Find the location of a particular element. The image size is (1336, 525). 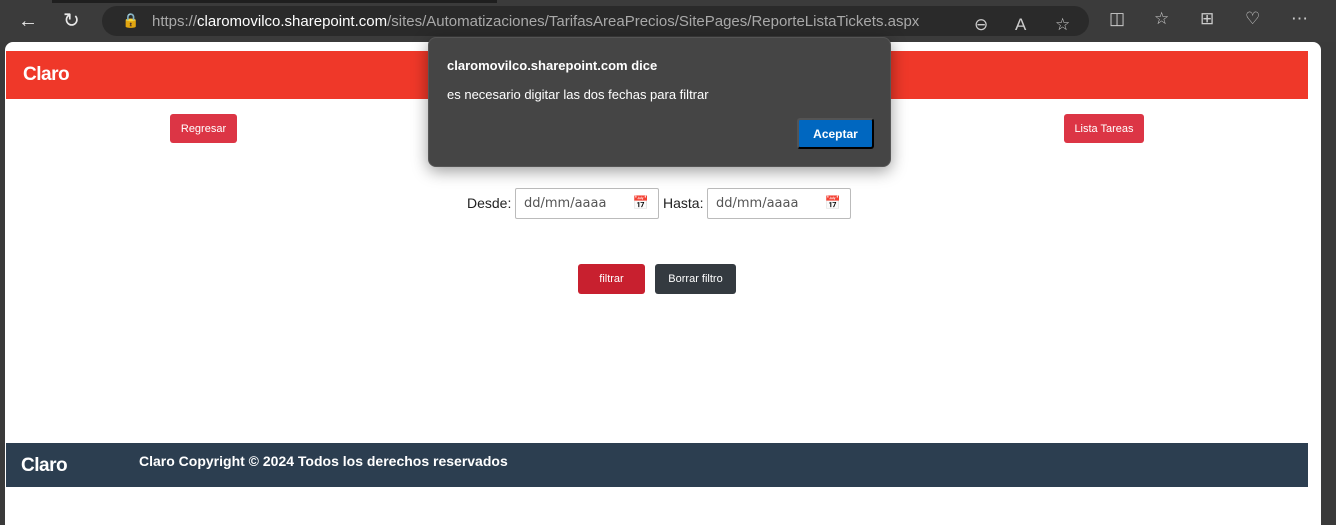

claro-logo: Claro is located at coordinates (46, 74).